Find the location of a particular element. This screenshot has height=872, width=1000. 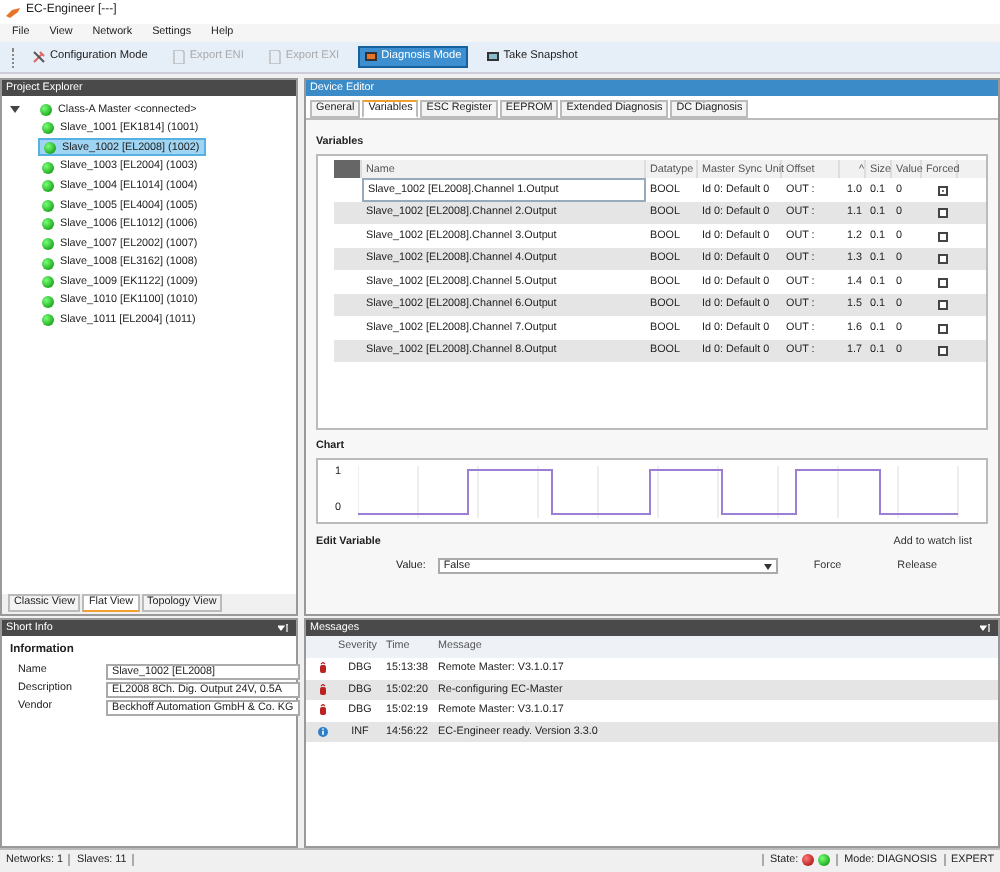

caret-icon is located at coordinates (767, 566).